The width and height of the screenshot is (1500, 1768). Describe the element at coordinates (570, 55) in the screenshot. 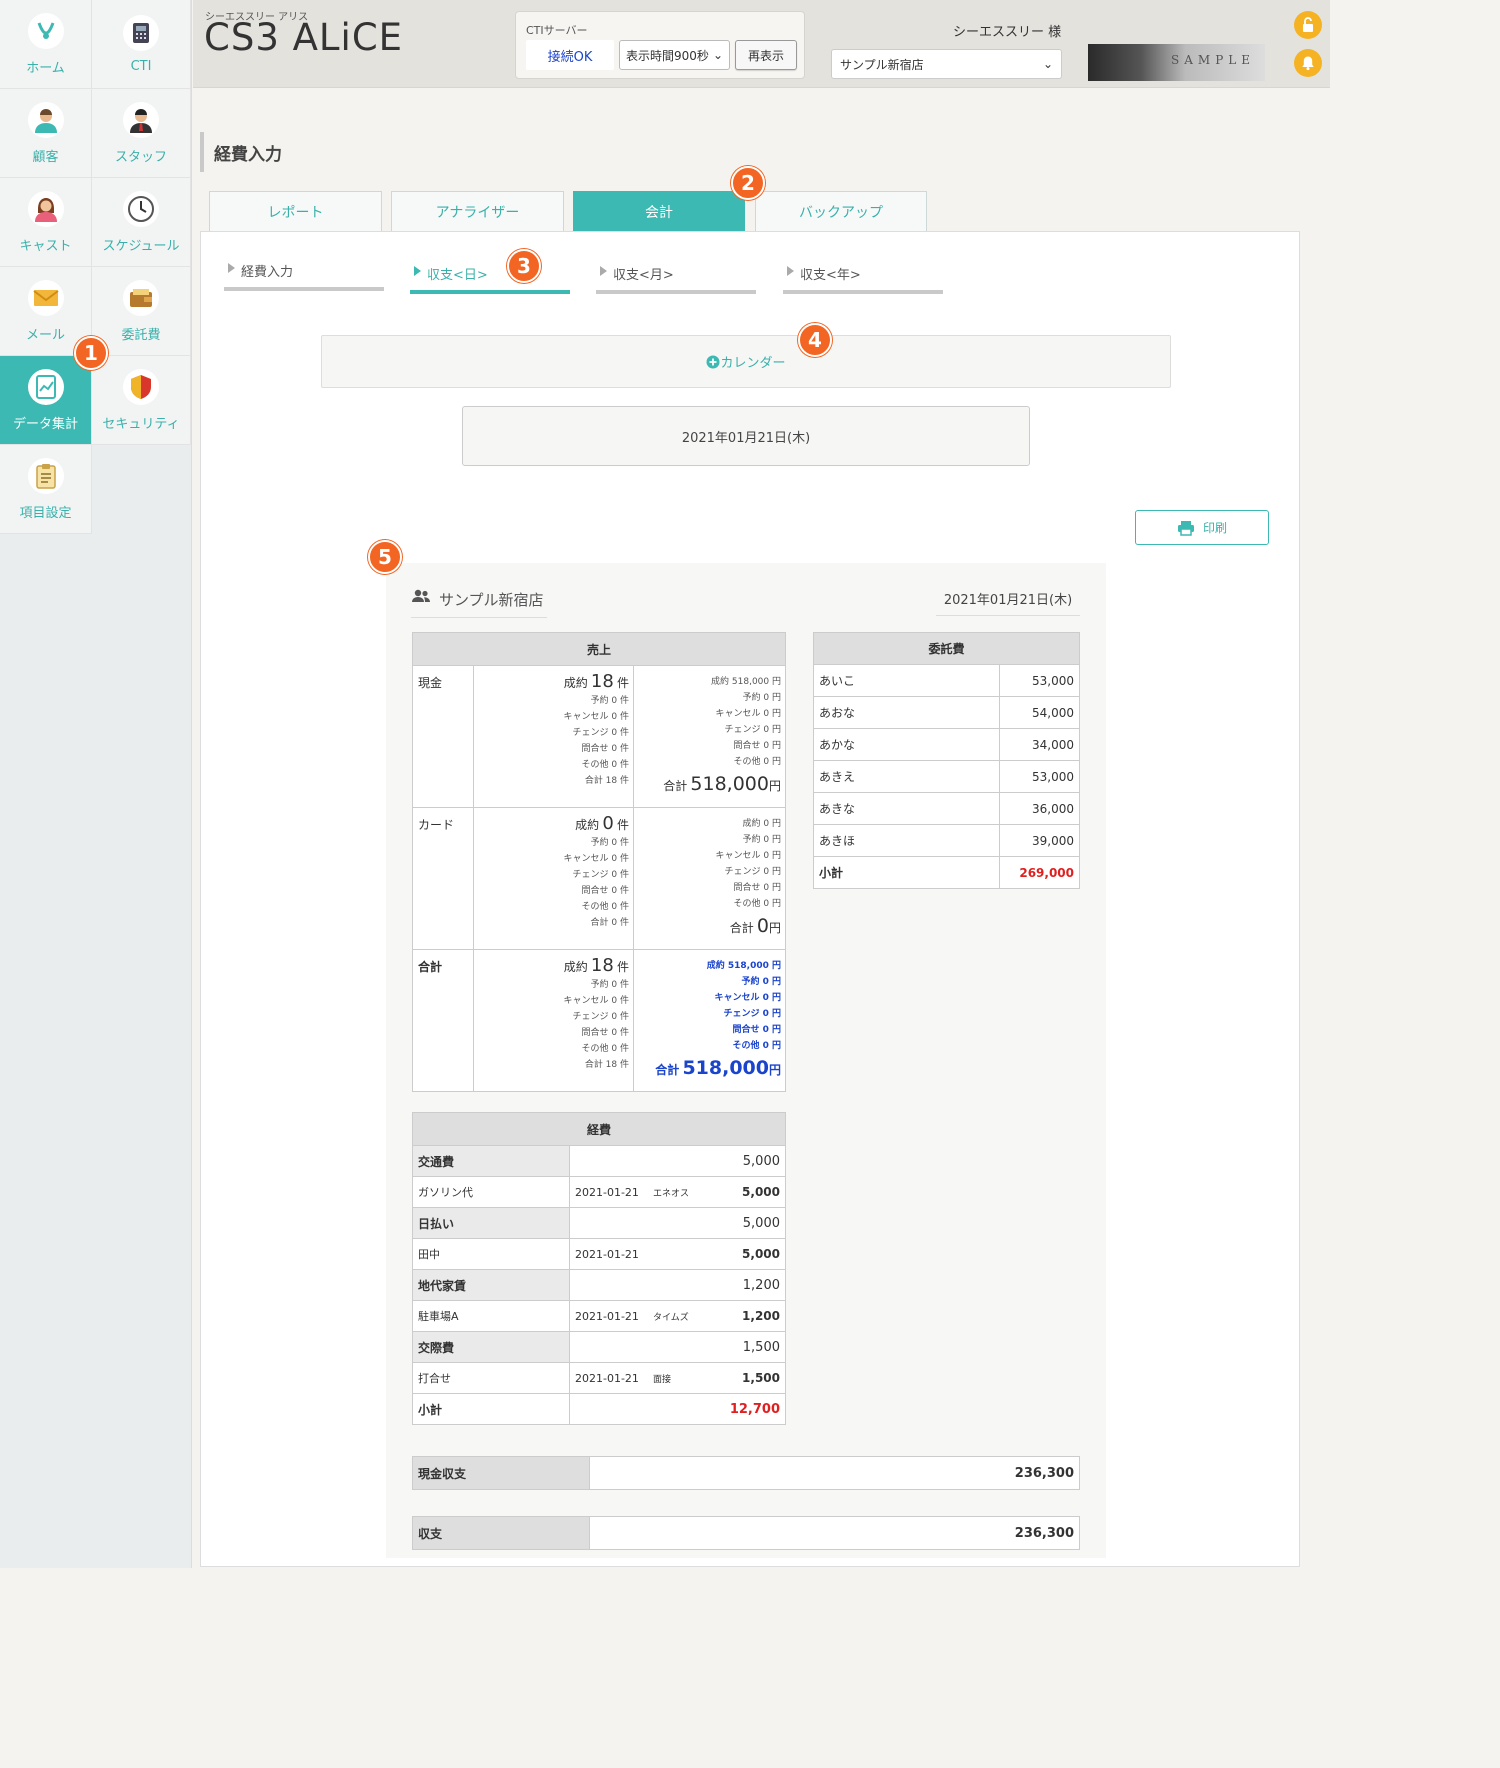

I see `cti-status: 接続OK` at that location.